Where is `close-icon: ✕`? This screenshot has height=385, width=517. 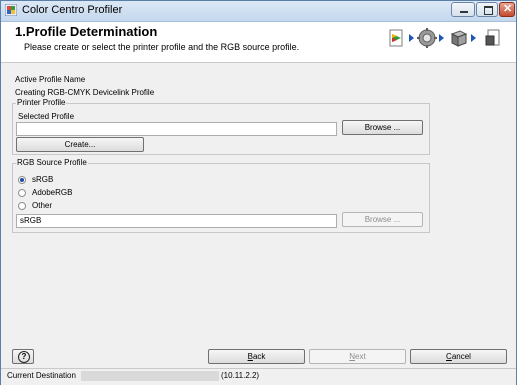 close-icon: ✕ is located at coordinates (508, 9).